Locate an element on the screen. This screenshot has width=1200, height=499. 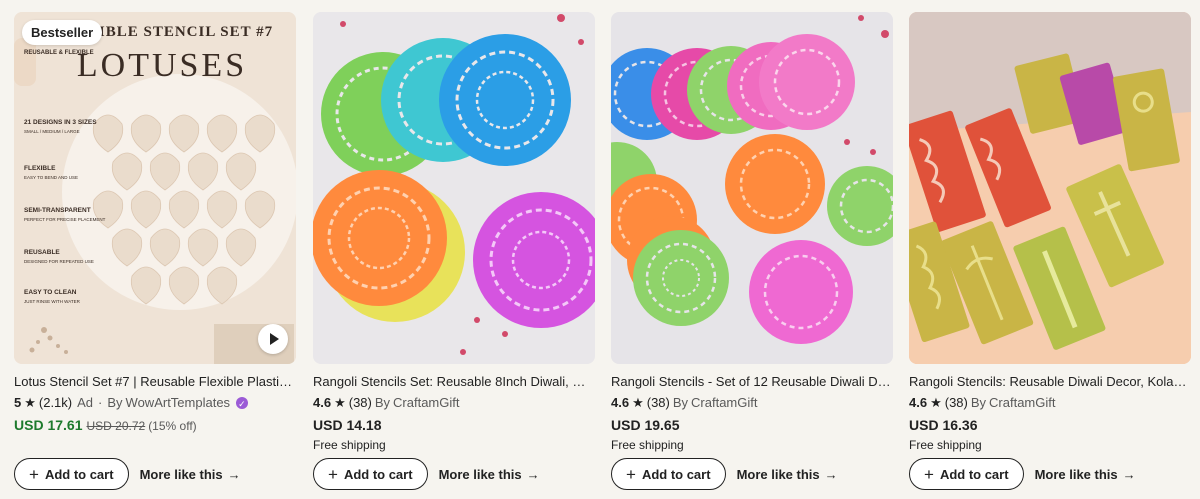
image-side-text: REUSABLE & FLEXIBLE is located at coordinates (59, 53).